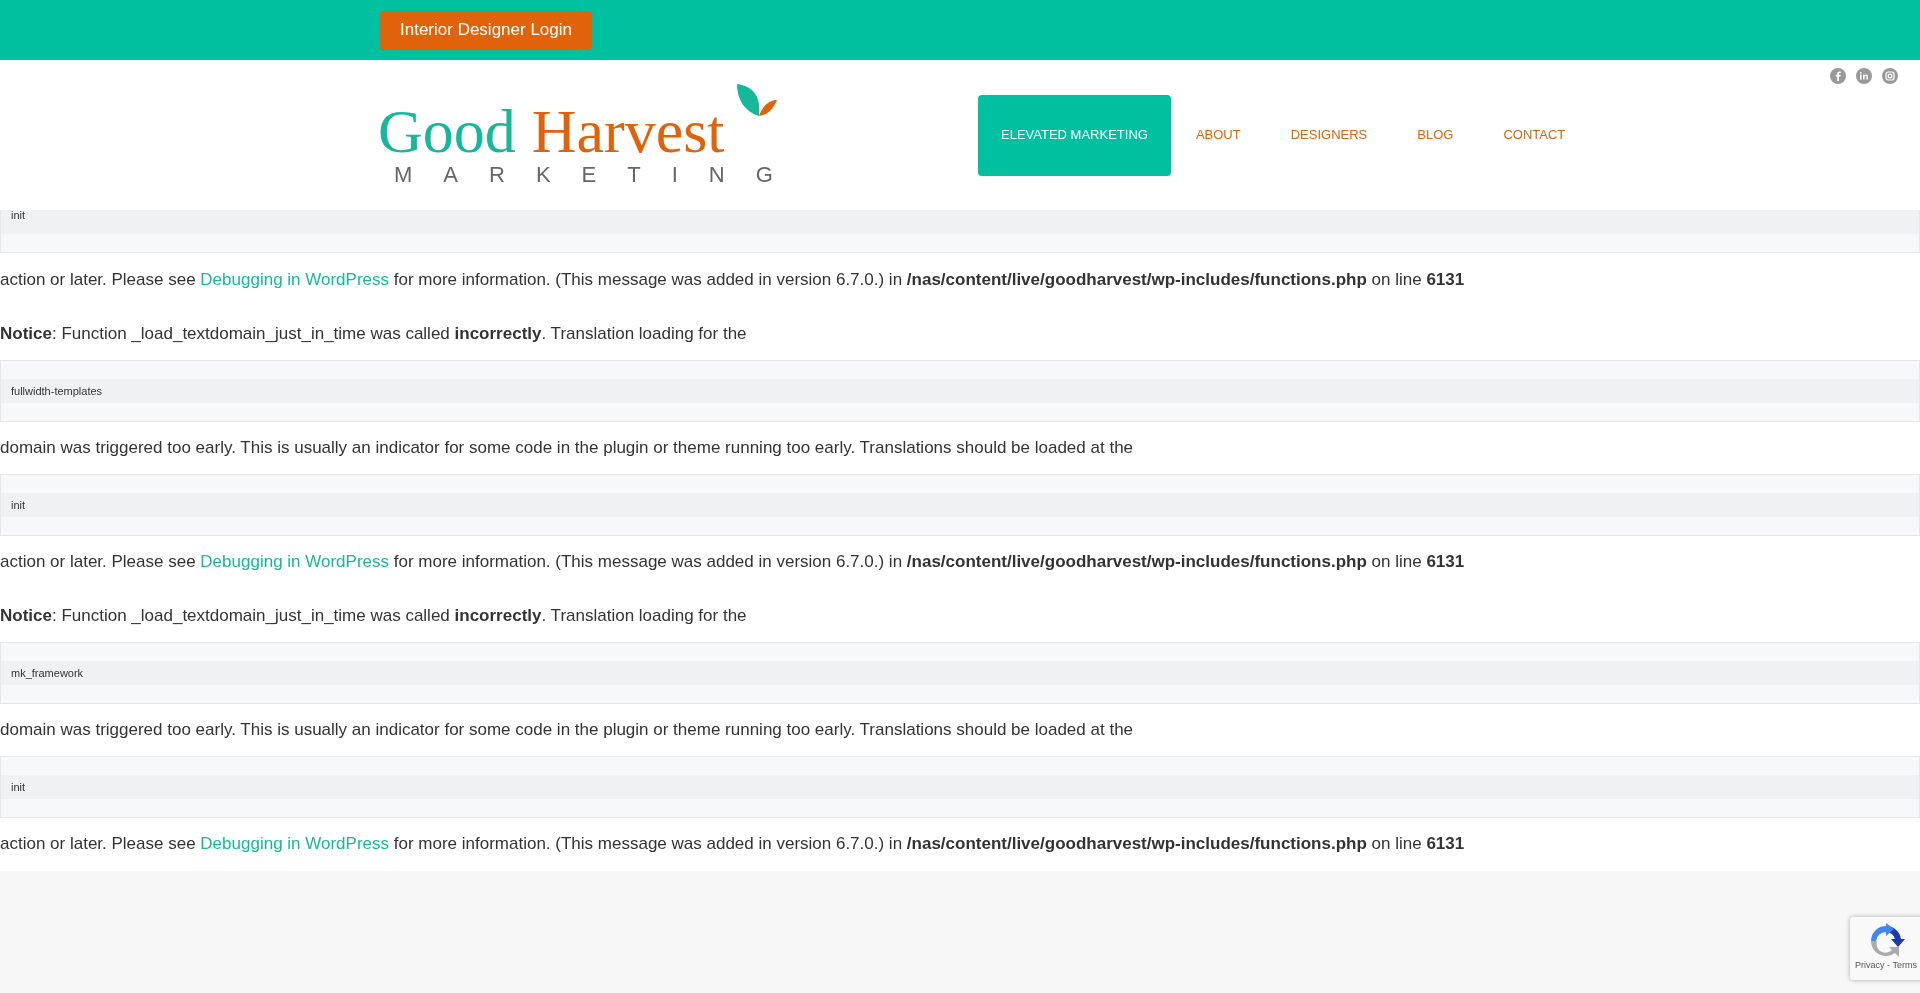  I want to click on nav-link: ELEVATED MARKETING, so click(1074, 135).